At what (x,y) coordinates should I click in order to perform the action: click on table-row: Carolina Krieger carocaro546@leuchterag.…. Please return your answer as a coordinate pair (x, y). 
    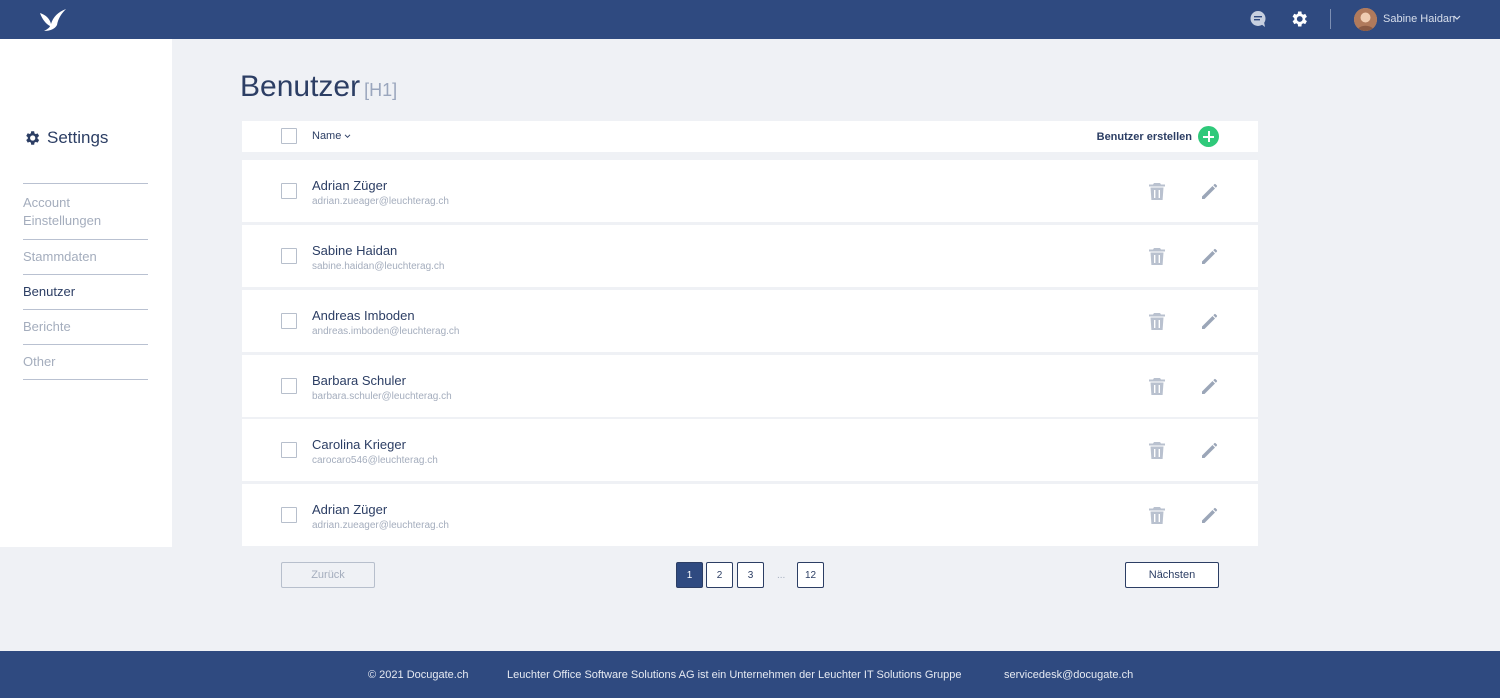
    Looking at the image, I should click on (750, 450).